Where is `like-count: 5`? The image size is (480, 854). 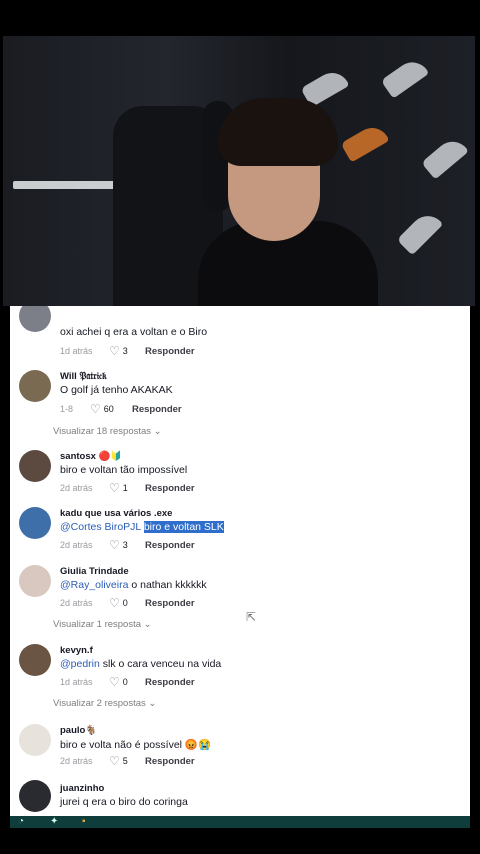
like-count: 5 is located at coordinates (125, 761).